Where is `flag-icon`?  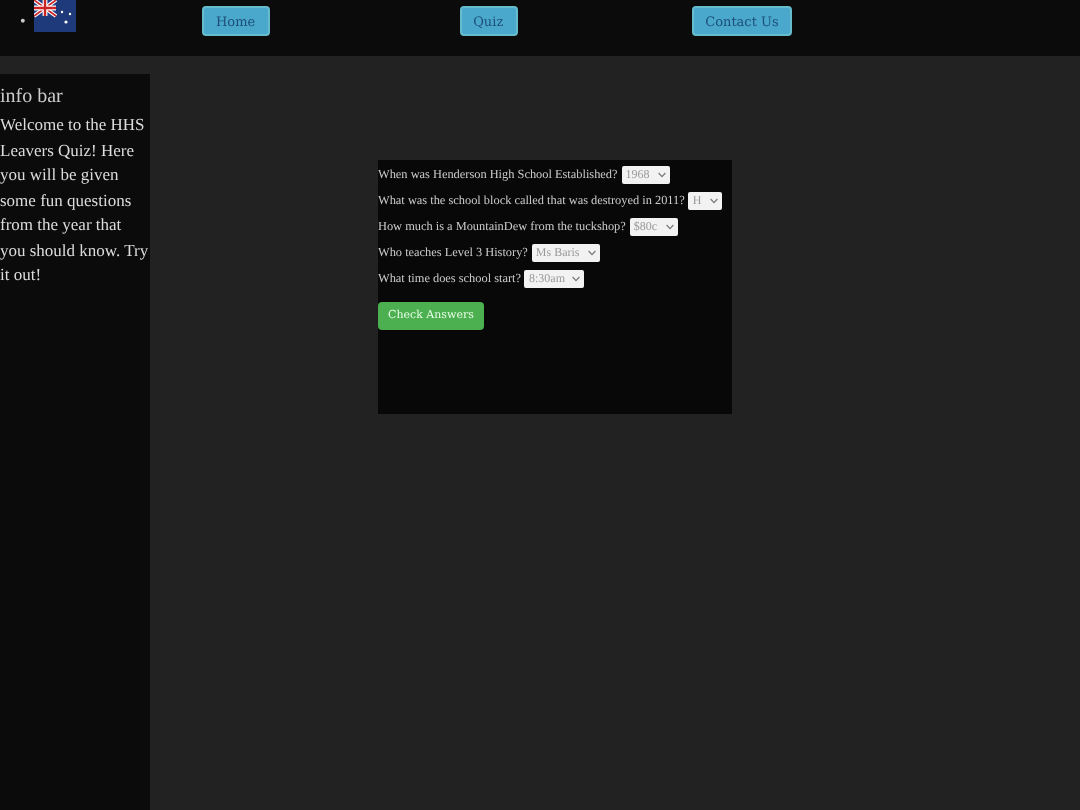 flag-icon is located at coordinates (55, 16).